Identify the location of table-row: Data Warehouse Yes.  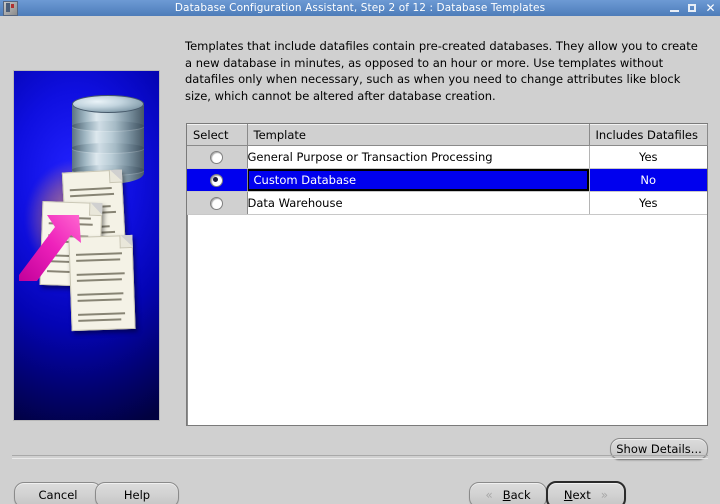
(447, 203).